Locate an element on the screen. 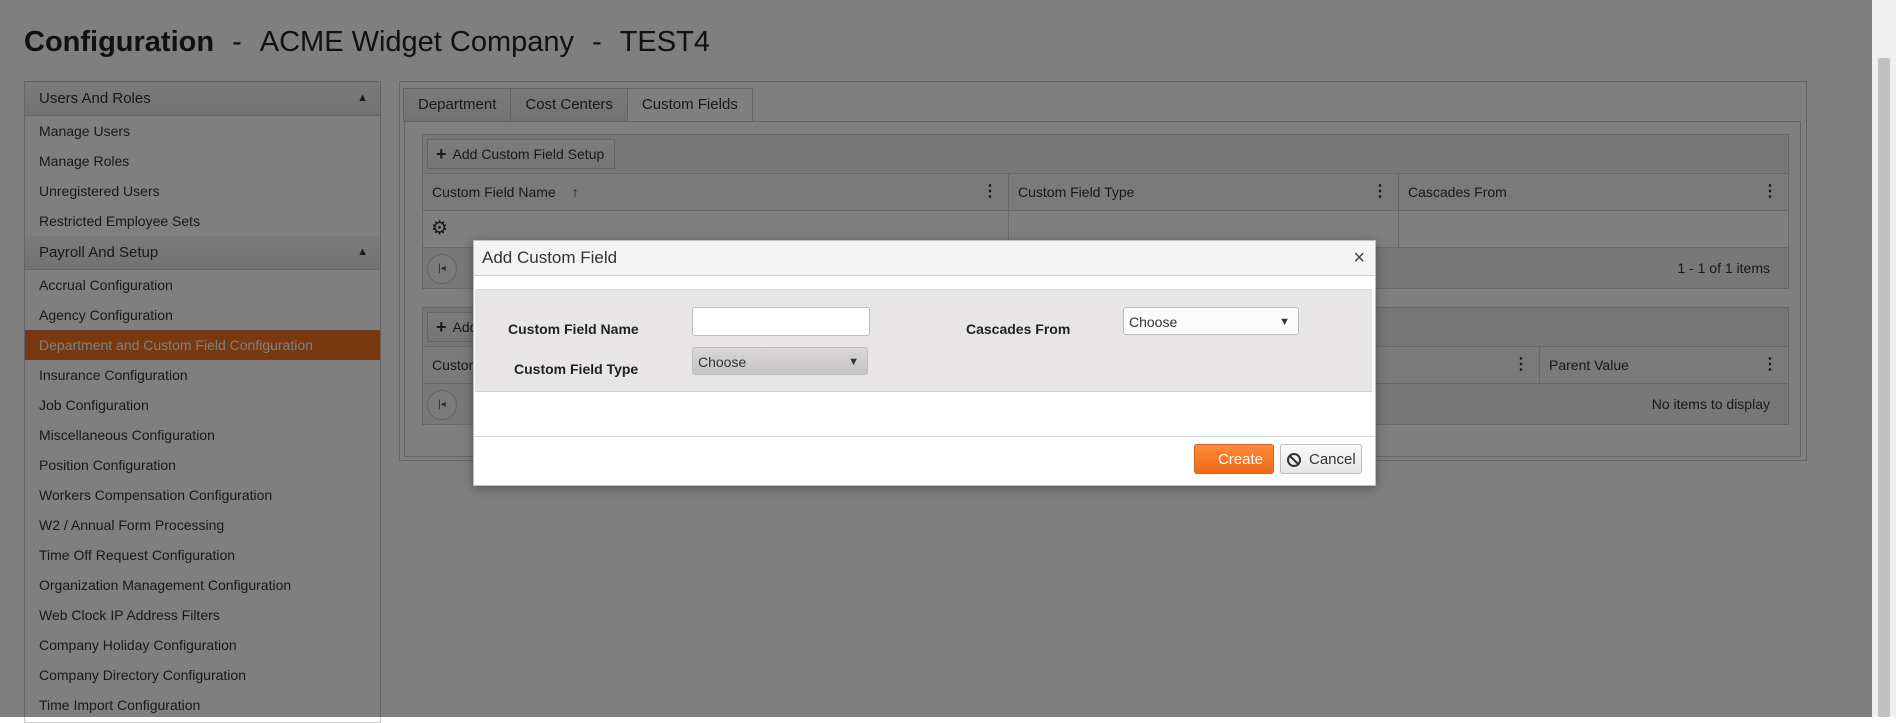 Image resolution: width=1896 pixels, height=723 pixels. button-label: Create is located at coordinates (1240, 459).